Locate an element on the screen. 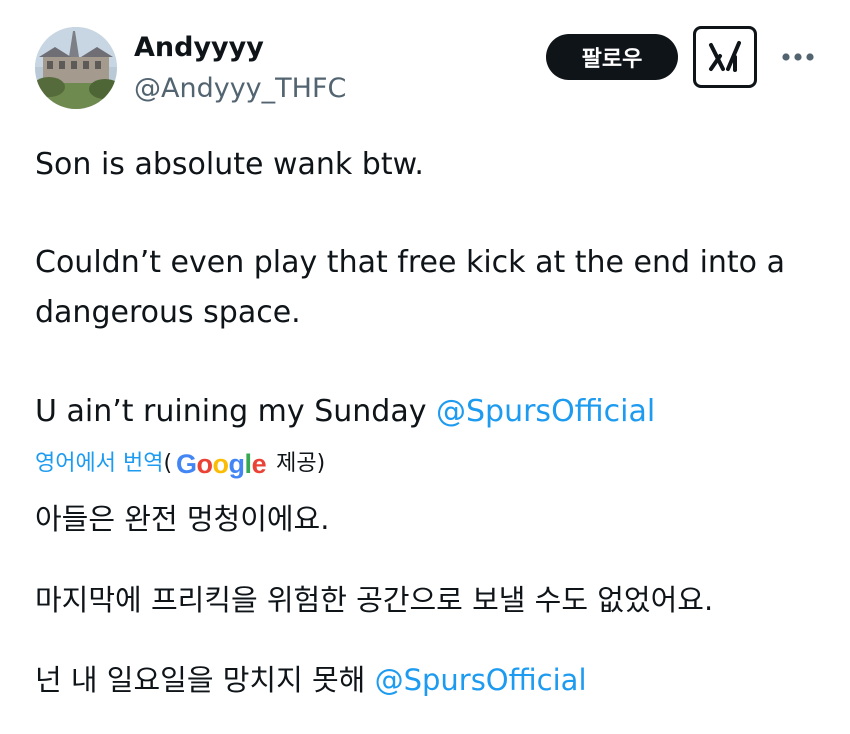 This screenshot has height=734, width=850. more-dots-icon is located at coordinates (798, 57).